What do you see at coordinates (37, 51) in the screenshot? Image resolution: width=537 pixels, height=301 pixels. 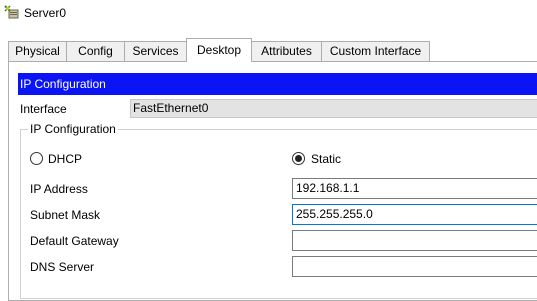 I see `tab-physical: Physical` at bounding box center [37, 51].